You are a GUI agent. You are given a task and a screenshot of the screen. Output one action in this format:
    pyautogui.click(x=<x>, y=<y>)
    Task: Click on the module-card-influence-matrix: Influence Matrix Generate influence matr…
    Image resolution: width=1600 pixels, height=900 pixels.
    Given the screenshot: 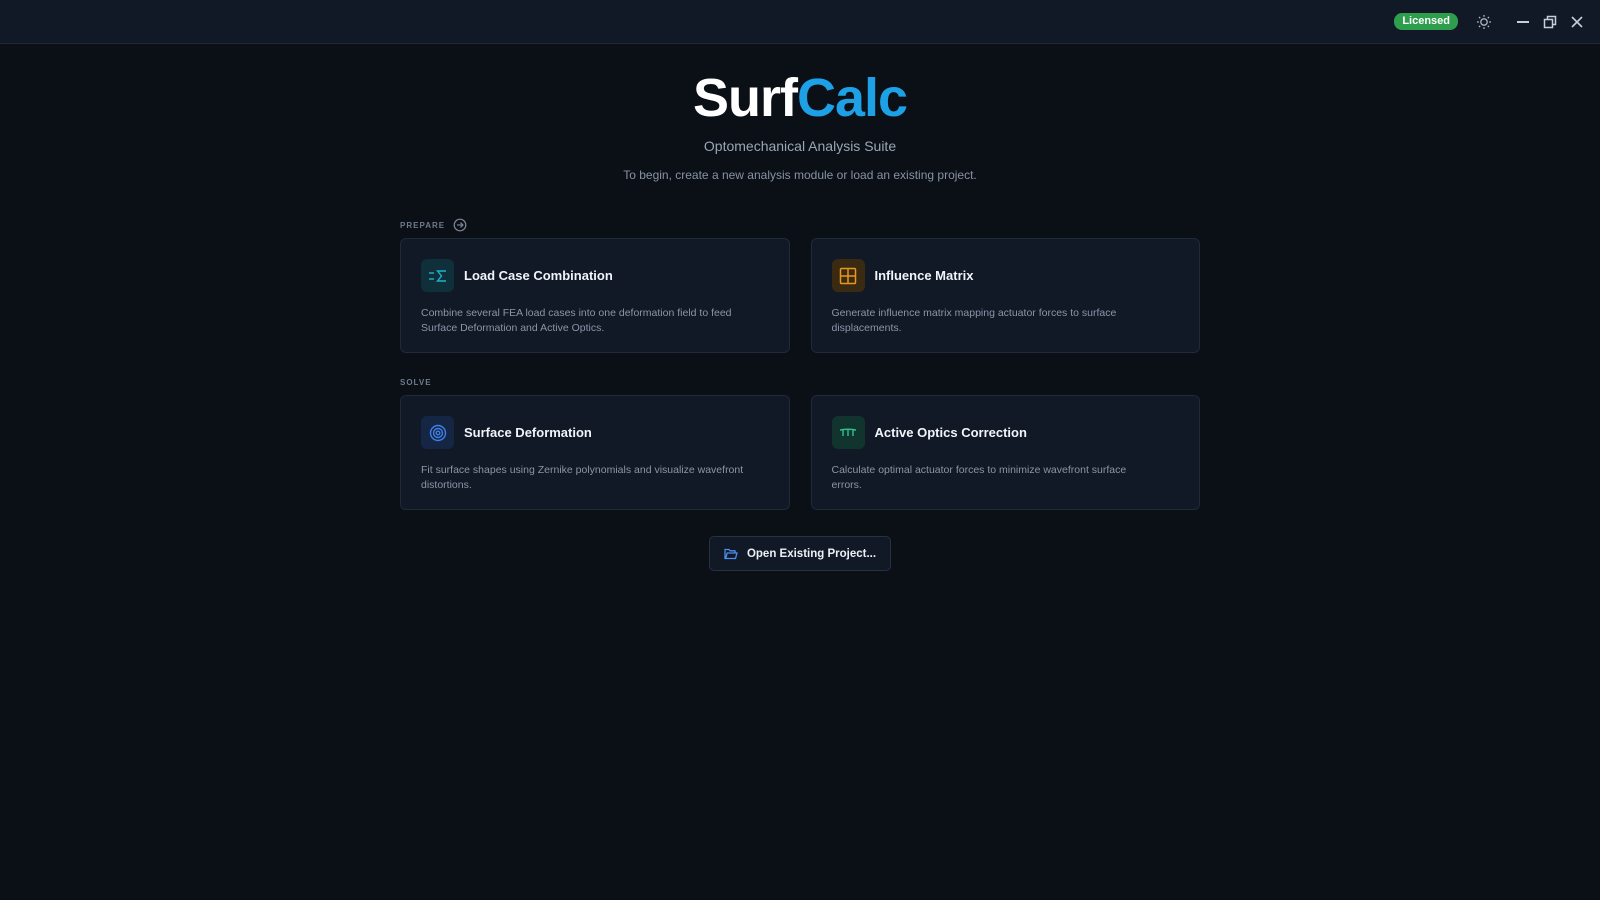 What is the action you would take?
    pyautogui.click(x=1005, y=295)
    